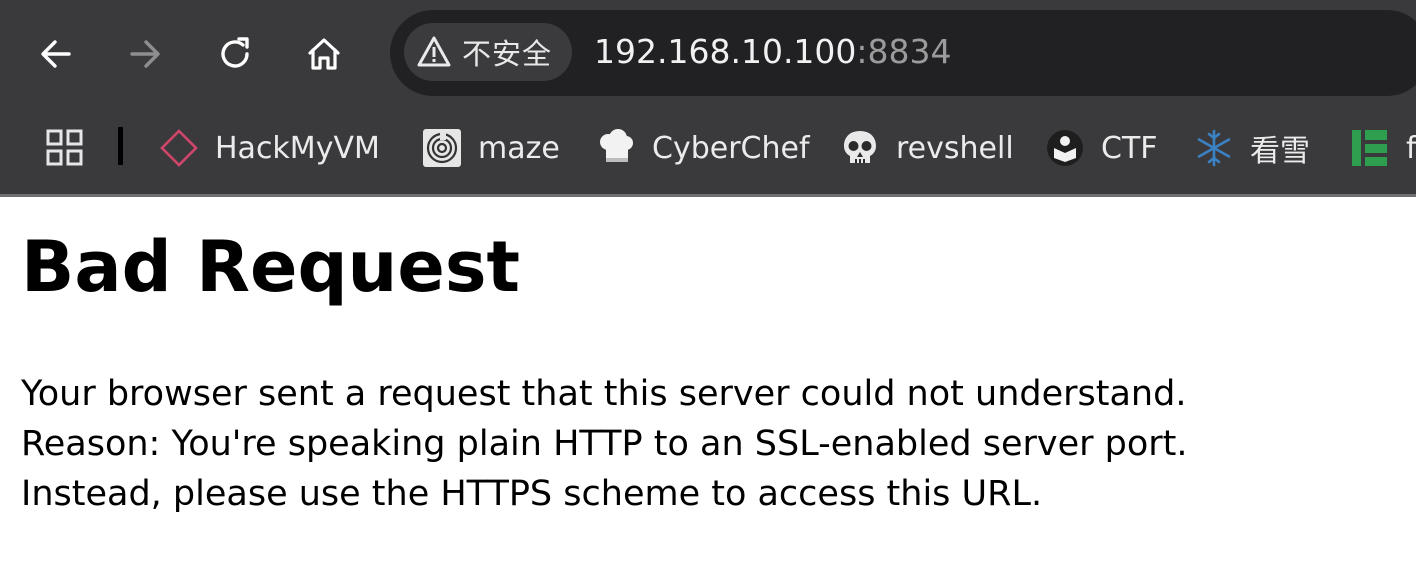 The image size is (1416, 574). Describe the element at coordinates (955, 148) in the screenshot. I see `bookmark-label: revshell` at that location.